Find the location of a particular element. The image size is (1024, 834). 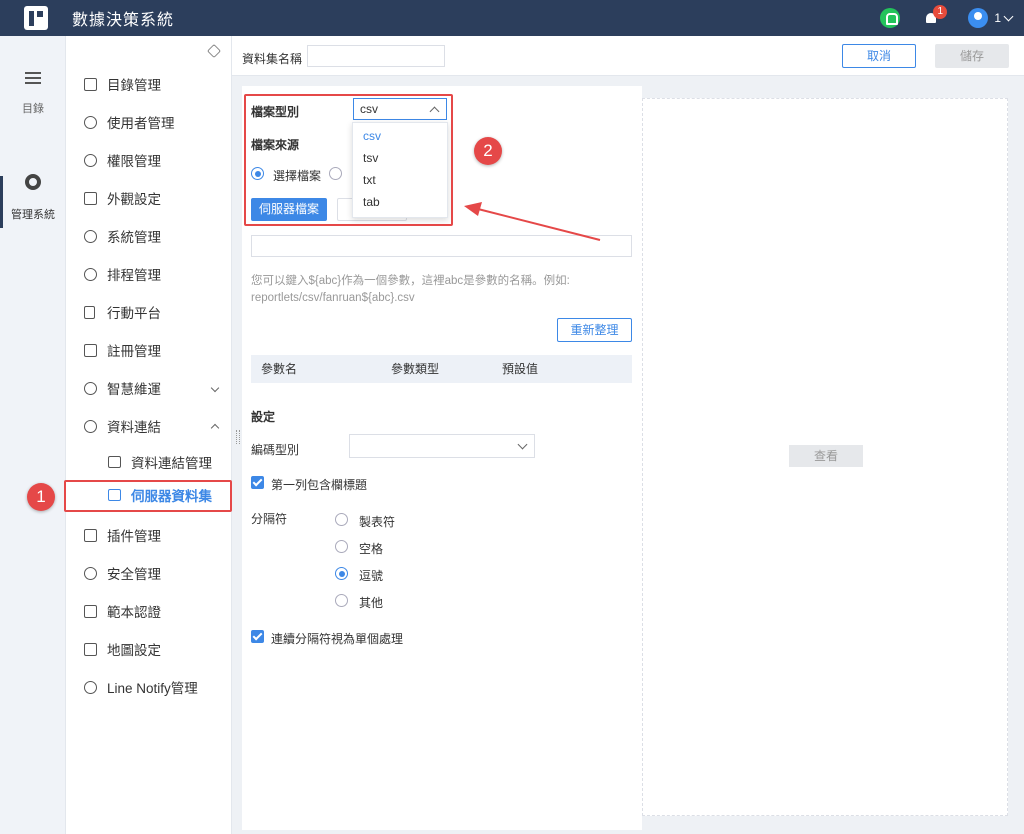

top-right-actions: 1 1 is located at coordinates (947, 16).